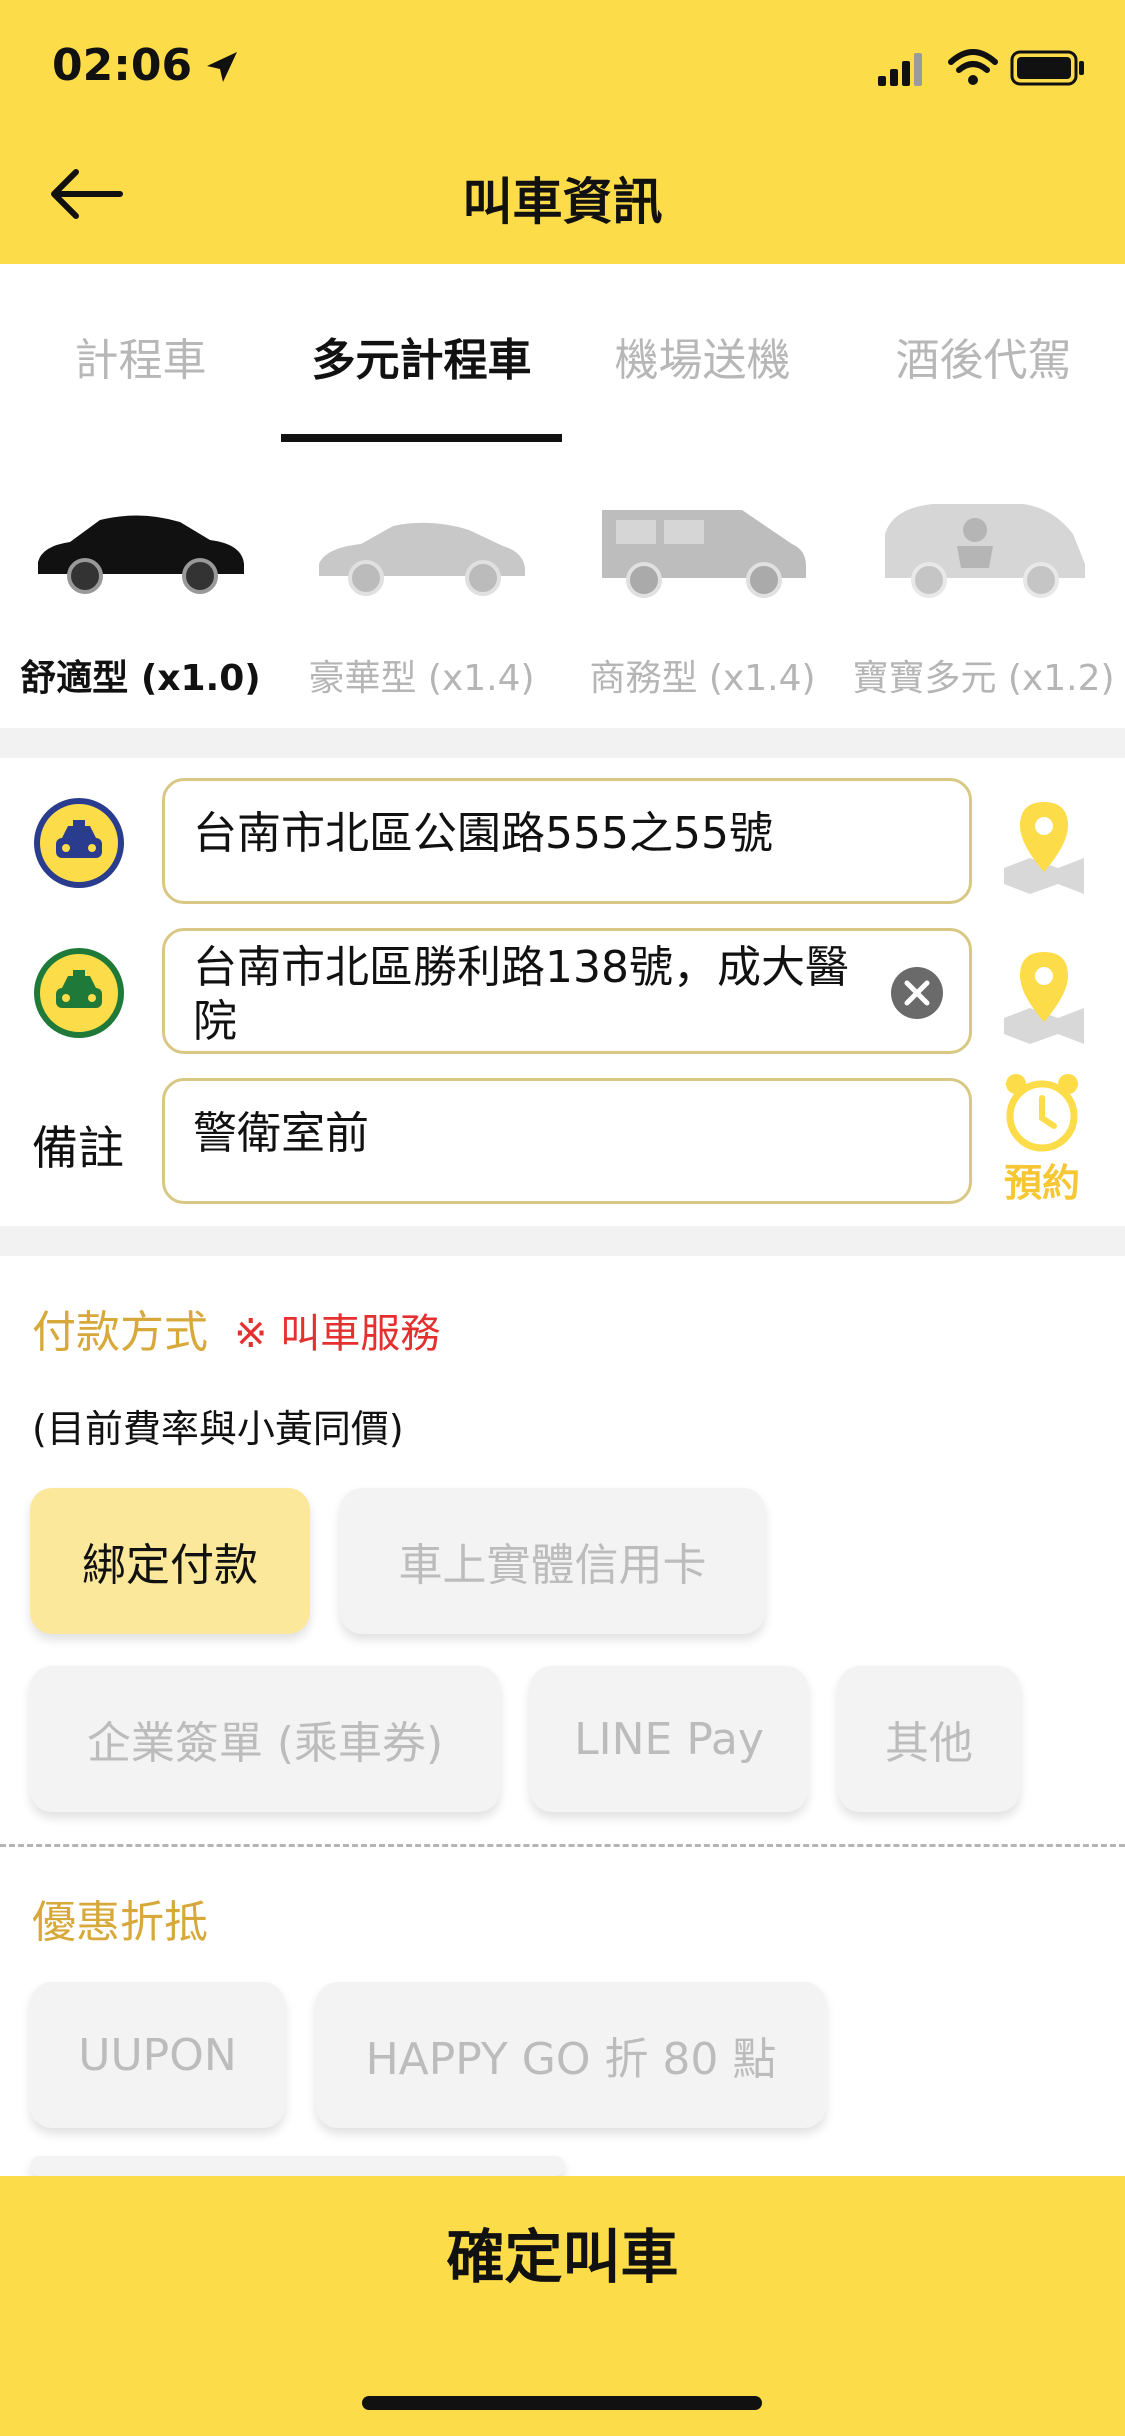  What do you see at coordinates (562, 2252) in the screenshot?
I see `confirm-button-label: 確定叫車` at bounding box center [562, 2252].